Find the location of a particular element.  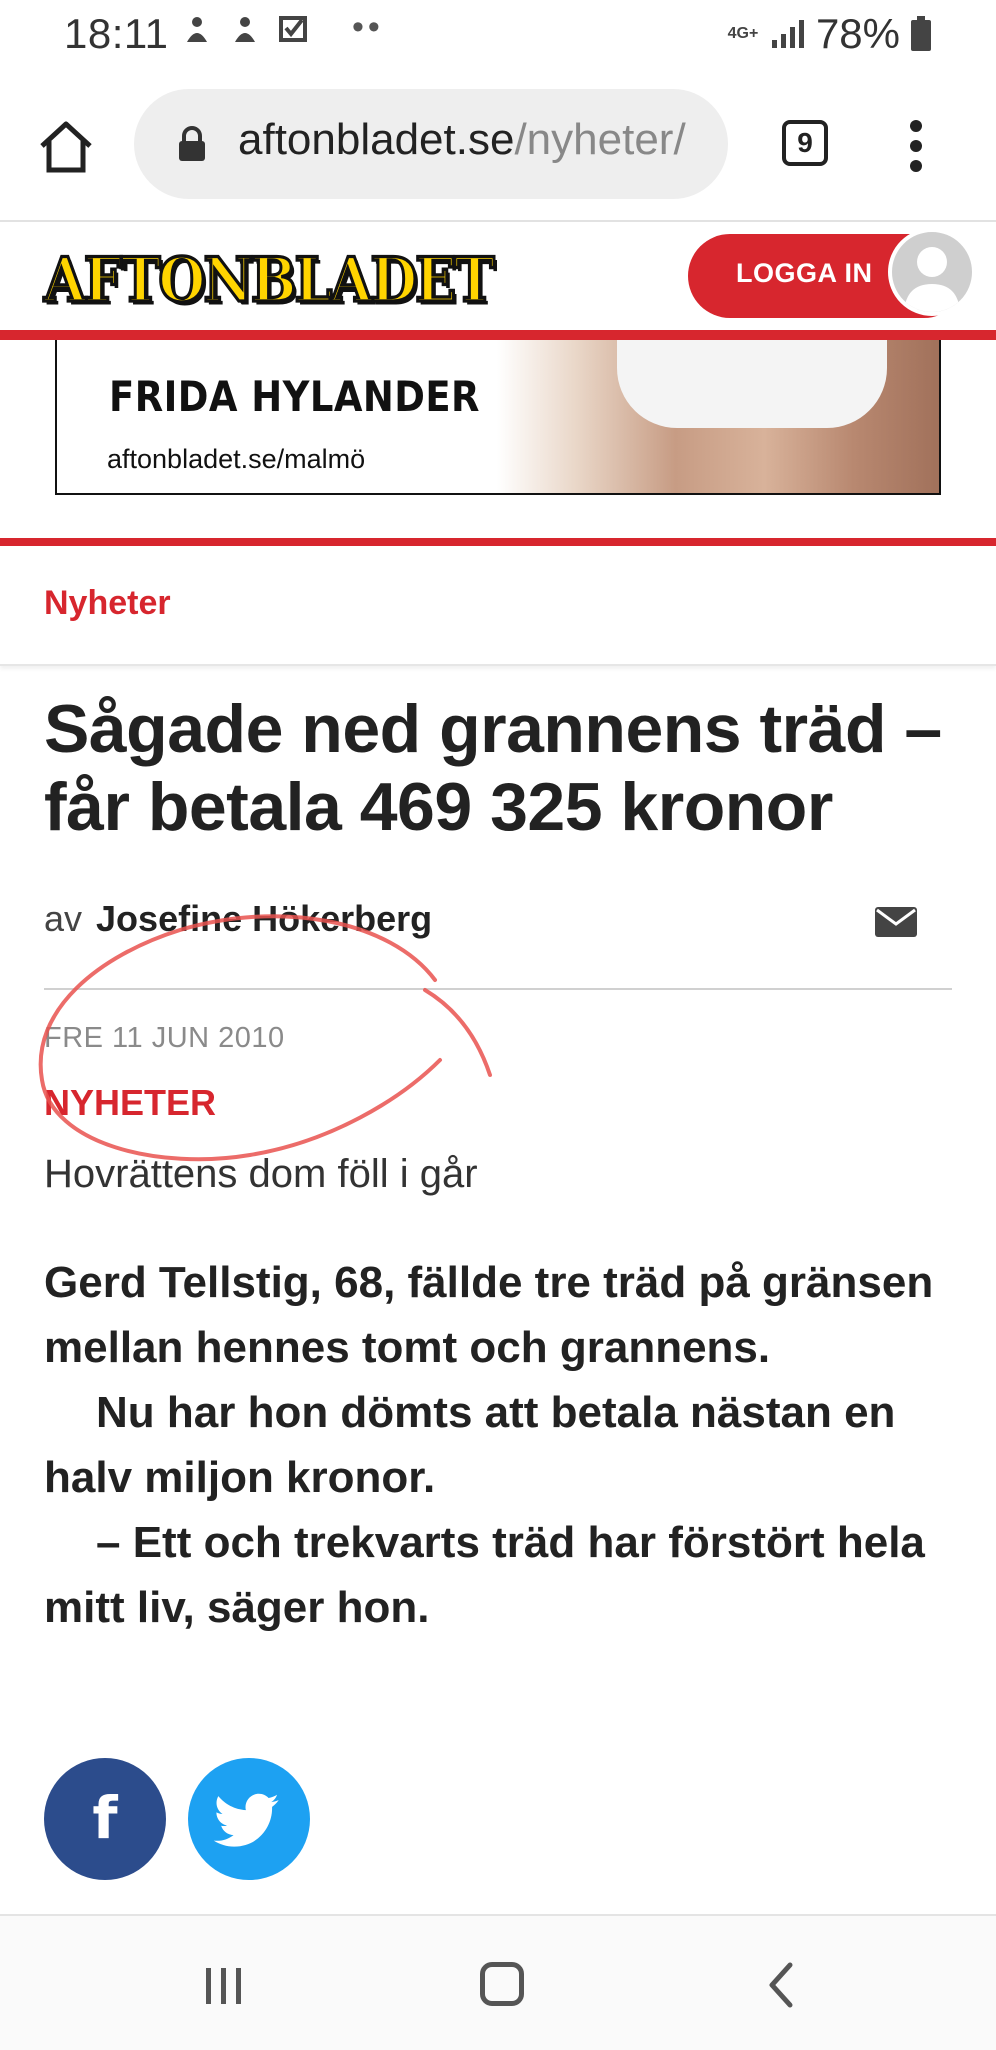

home-icon is located at coordinates (66, 147).